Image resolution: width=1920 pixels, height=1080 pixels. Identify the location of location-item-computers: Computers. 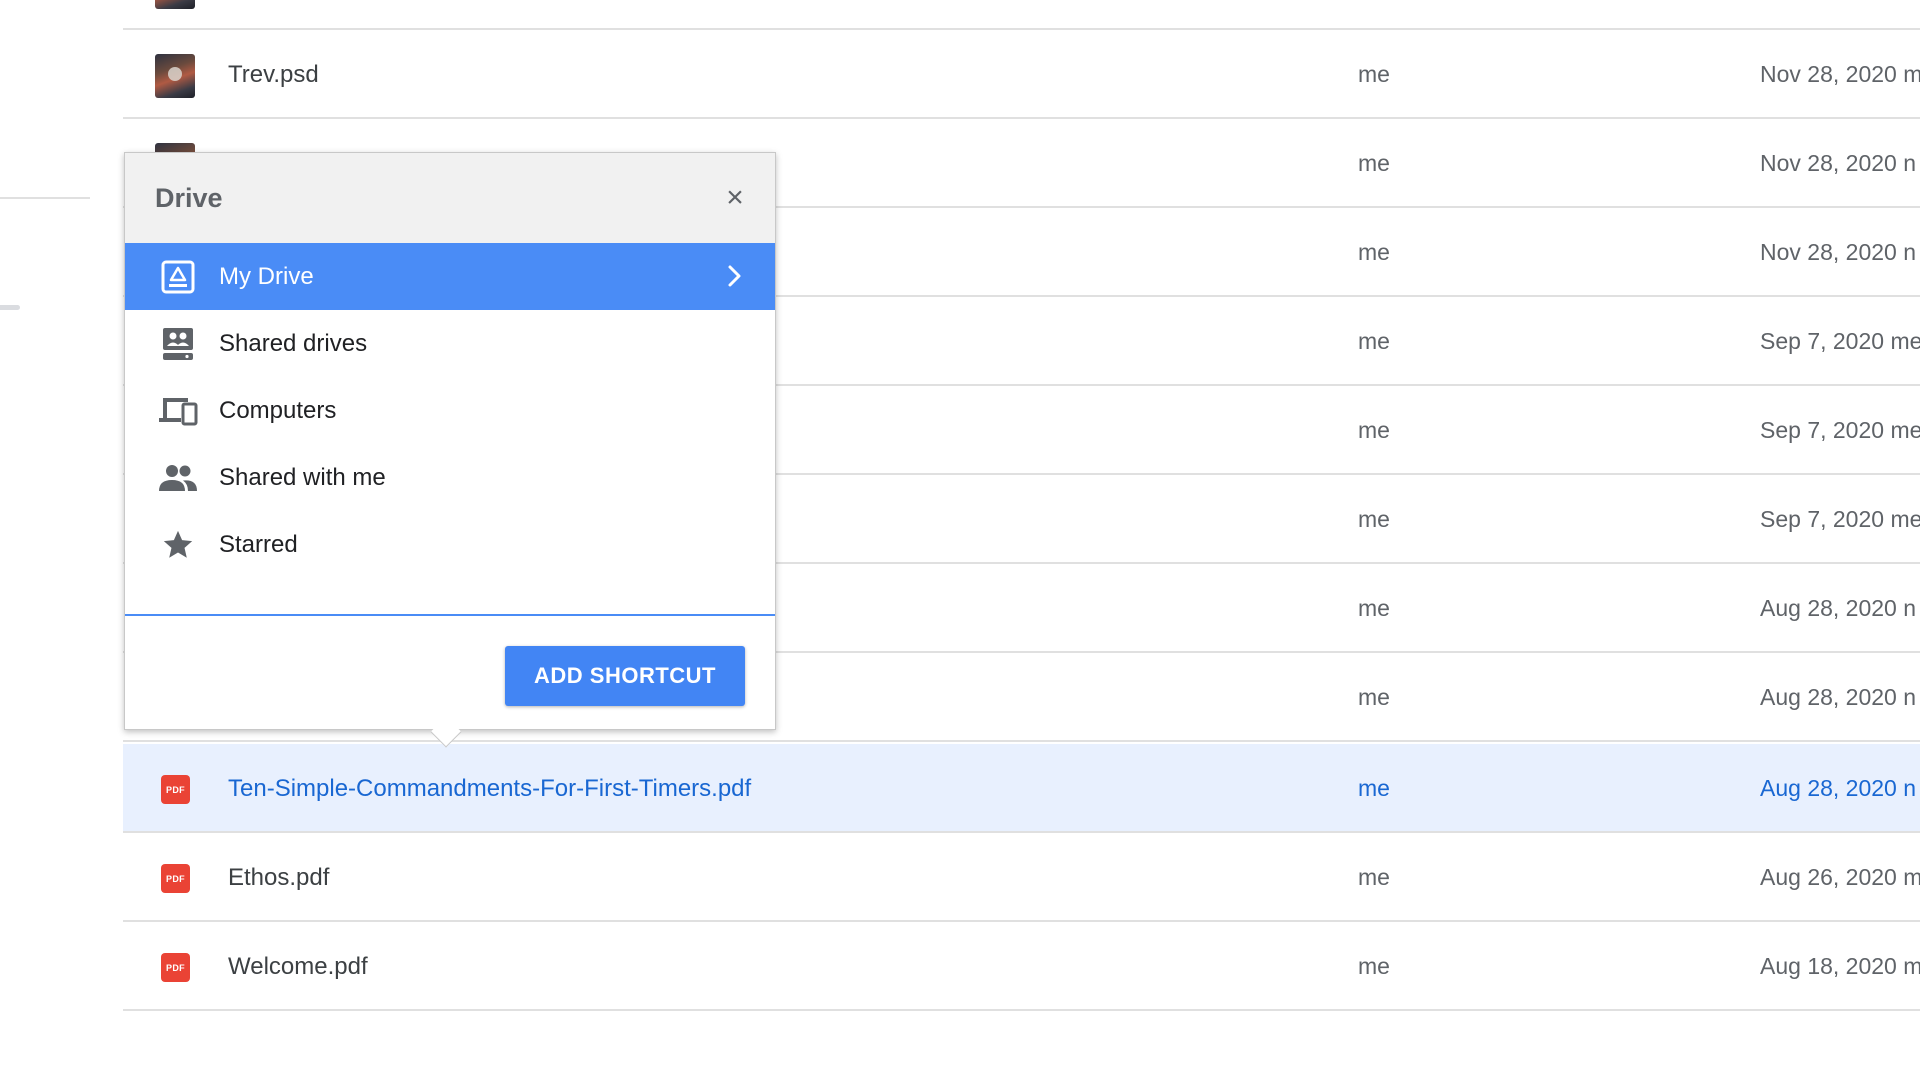
(450, 410).